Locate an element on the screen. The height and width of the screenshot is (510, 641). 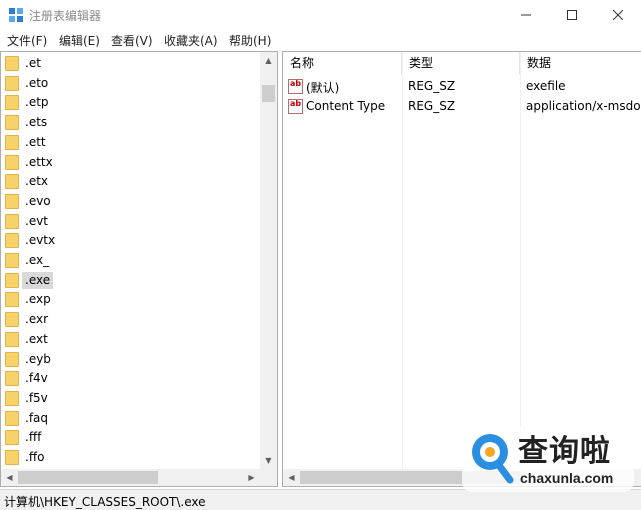
tree-item-label: .ets is located at coordinates (36, 122).